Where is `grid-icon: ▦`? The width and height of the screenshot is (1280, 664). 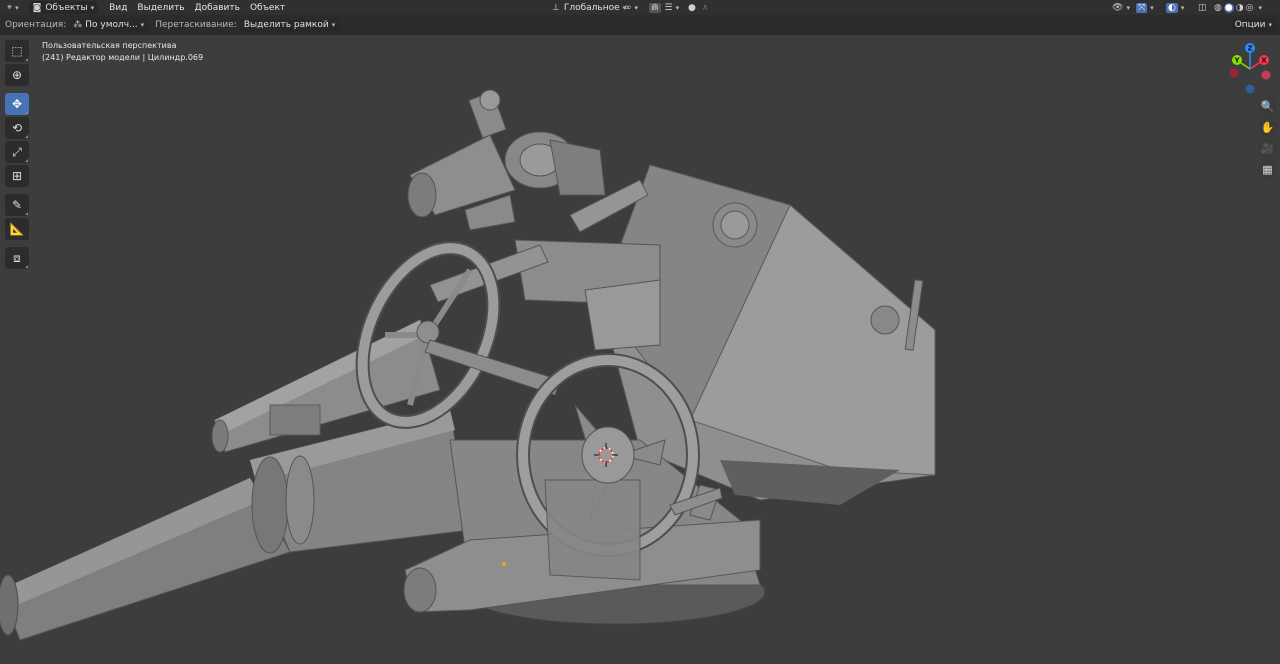 grid-icon: ▦ is located at coordinates (1267, 169).